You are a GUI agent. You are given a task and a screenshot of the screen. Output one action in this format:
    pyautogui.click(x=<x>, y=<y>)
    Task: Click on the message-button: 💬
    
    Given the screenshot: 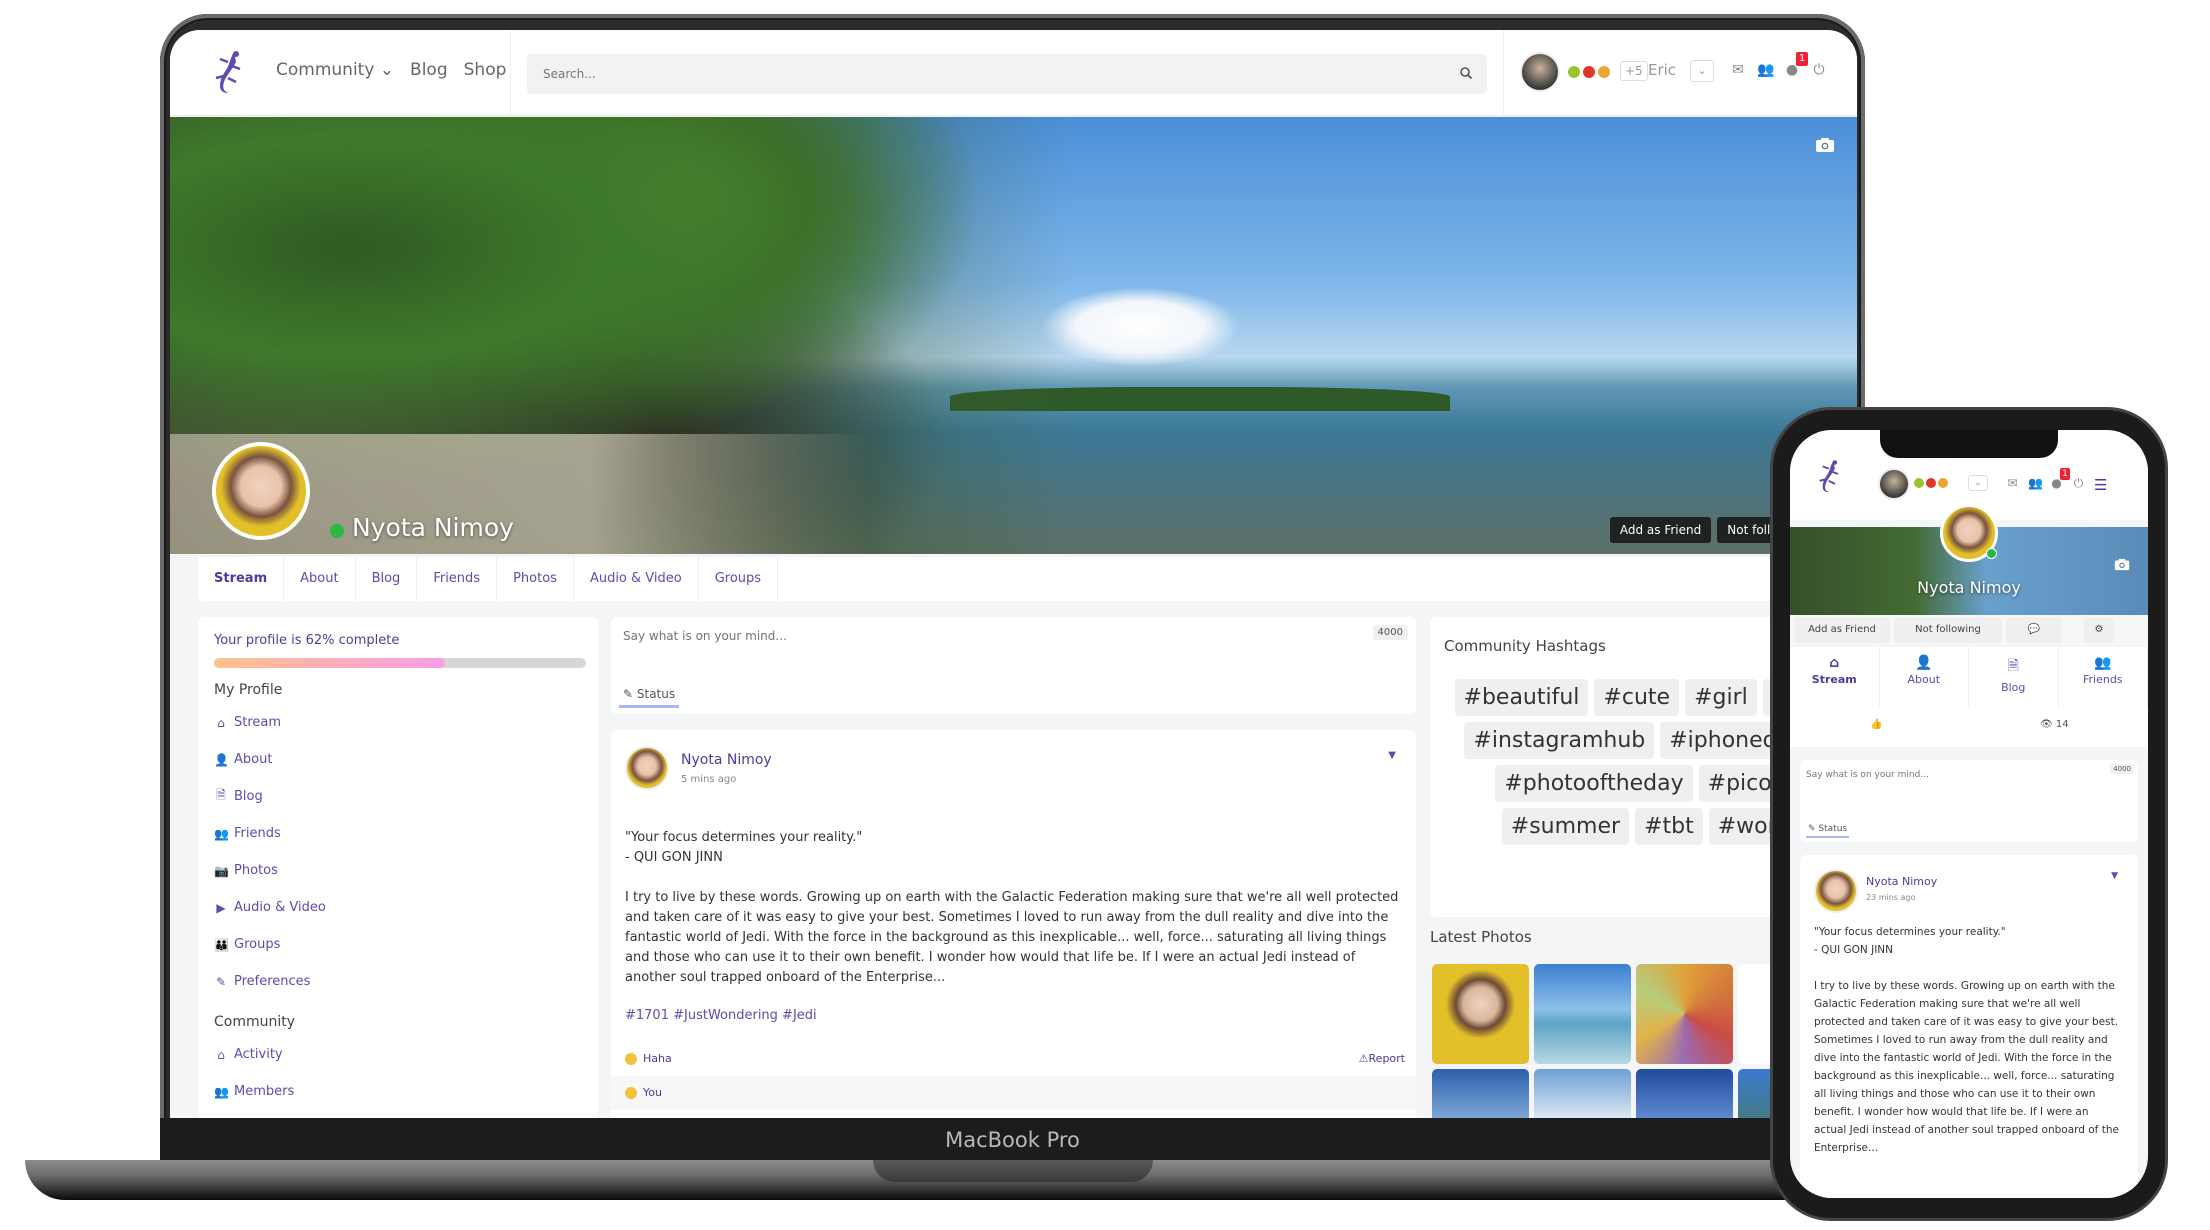 What is the action you would take?
    pyautogui.click(x=2034, y=630)
    